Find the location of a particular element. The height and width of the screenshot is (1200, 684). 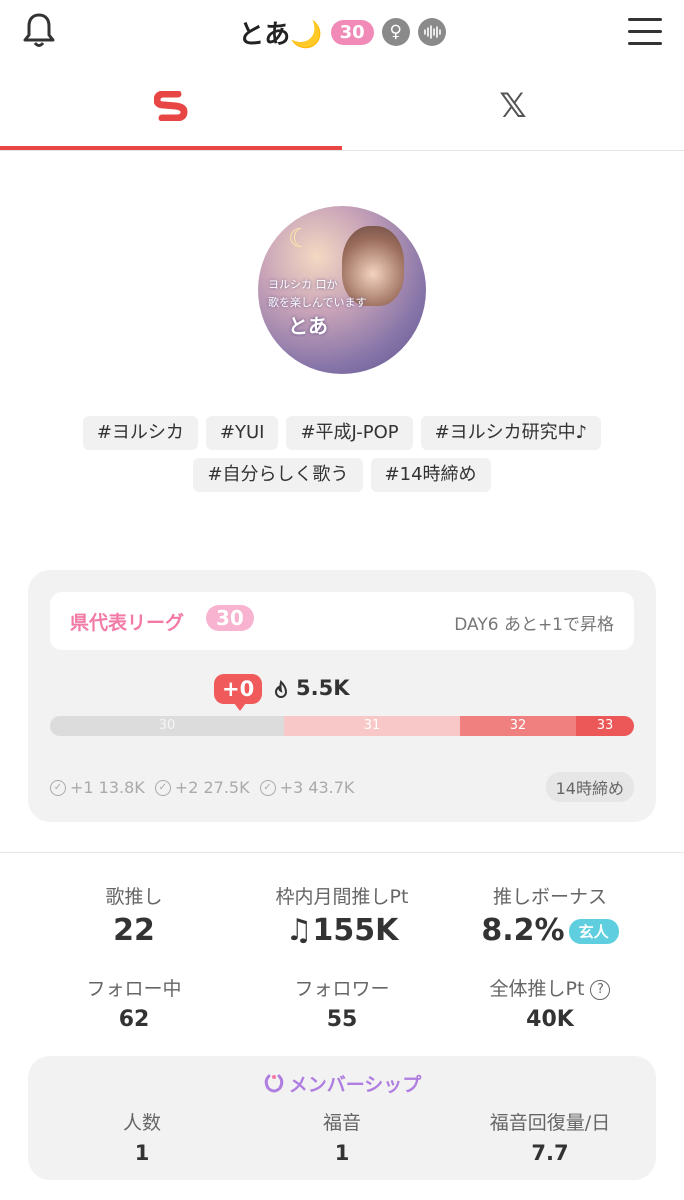

stat-value-wrap: 8.2% 玄人 is located at coordinates (550, 930).